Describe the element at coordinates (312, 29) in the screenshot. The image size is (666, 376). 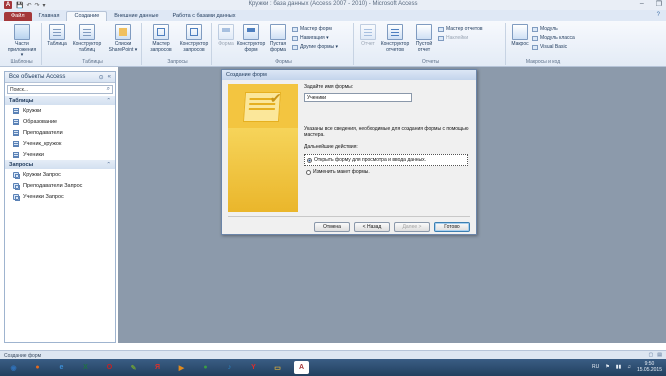
I see `form-wizard-button: Мастер форм` at that location.